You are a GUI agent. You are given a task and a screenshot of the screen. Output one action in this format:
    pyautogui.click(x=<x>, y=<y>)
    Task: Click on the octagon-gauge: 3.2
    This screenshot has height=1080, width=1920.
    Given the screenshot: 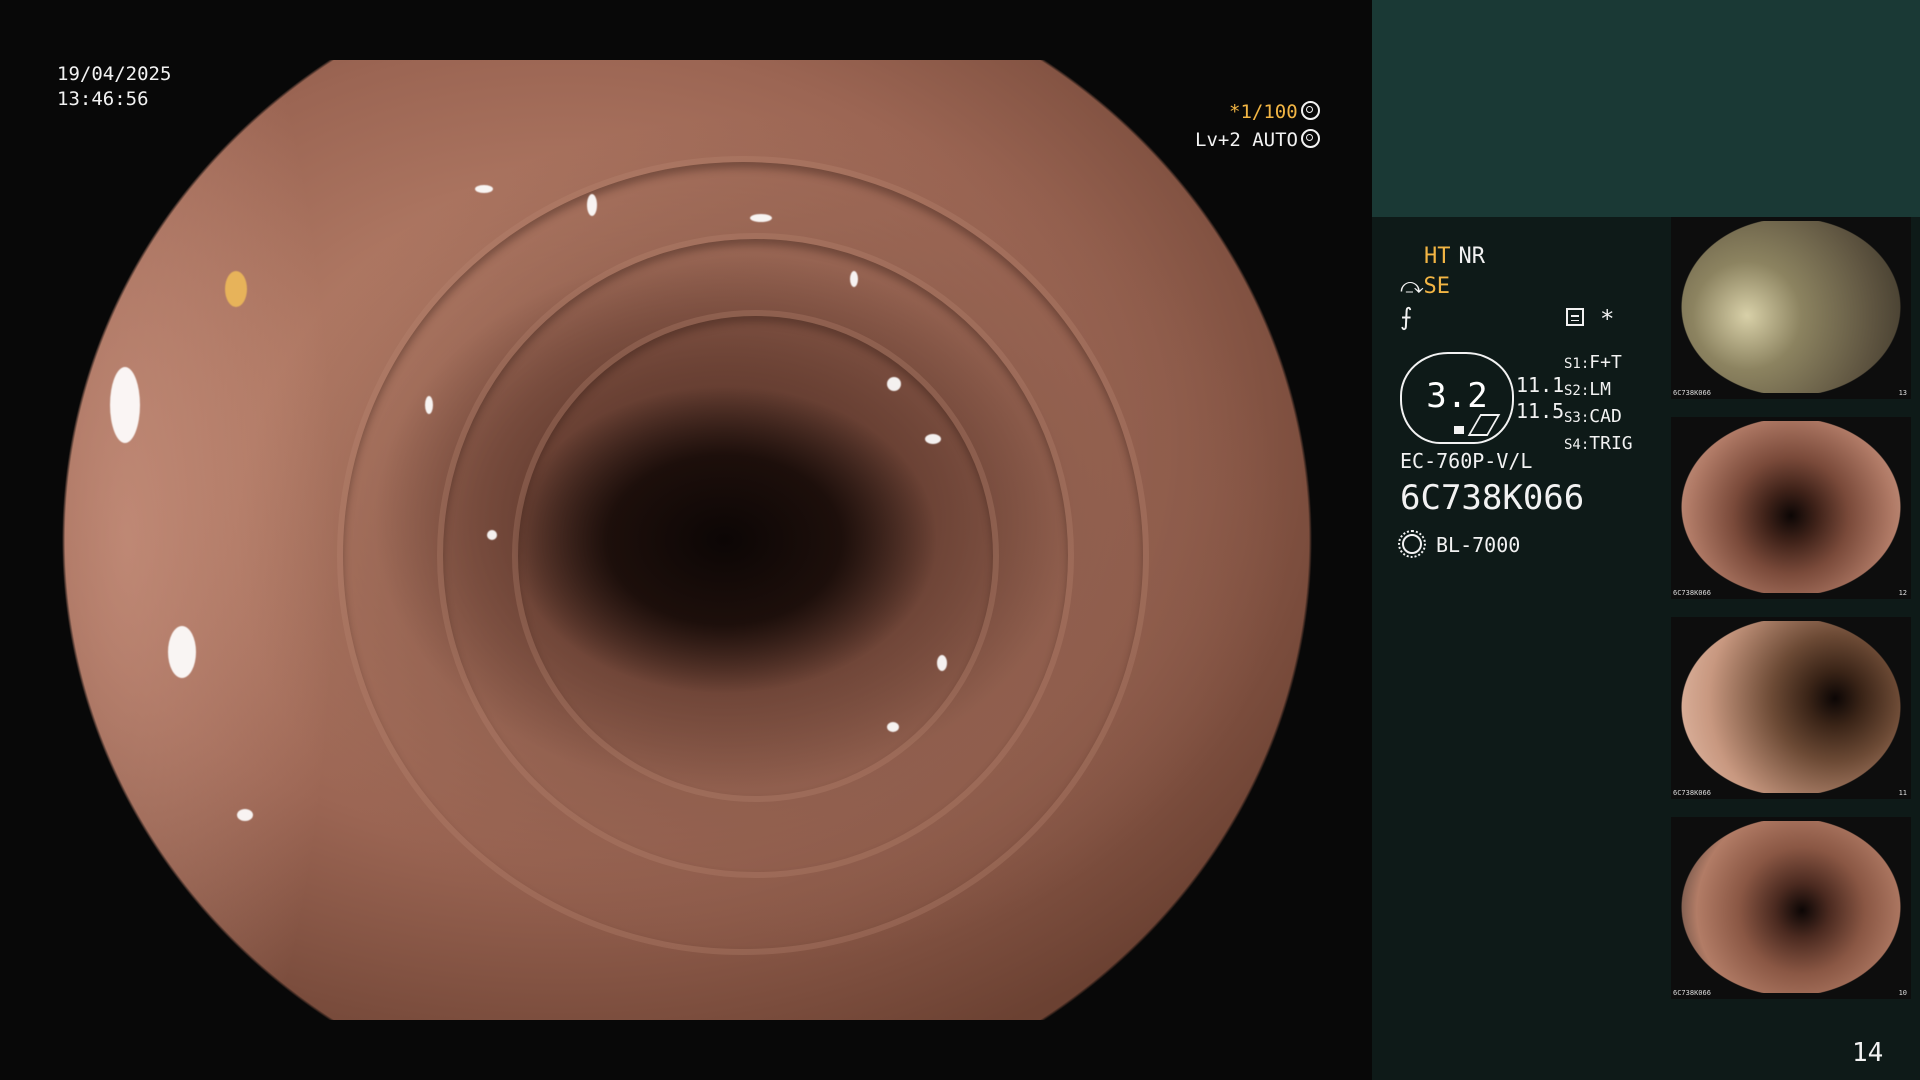 What is the action you would take?
    pyautogui.click(x=1457, y=398)
    